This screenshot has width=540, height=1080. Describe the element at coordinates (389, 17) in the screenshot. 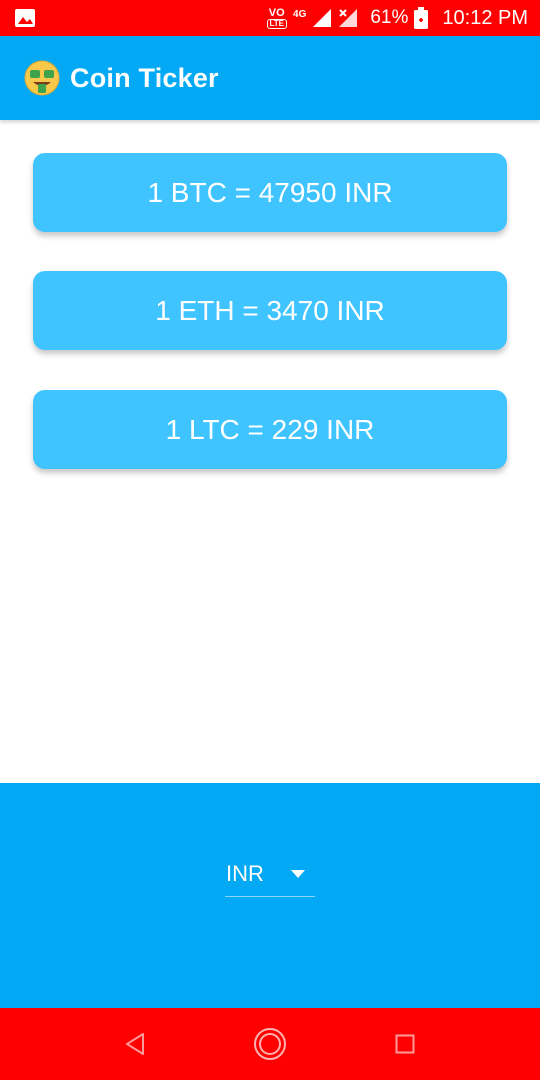

I see `battery-percent: 61%` at that location.